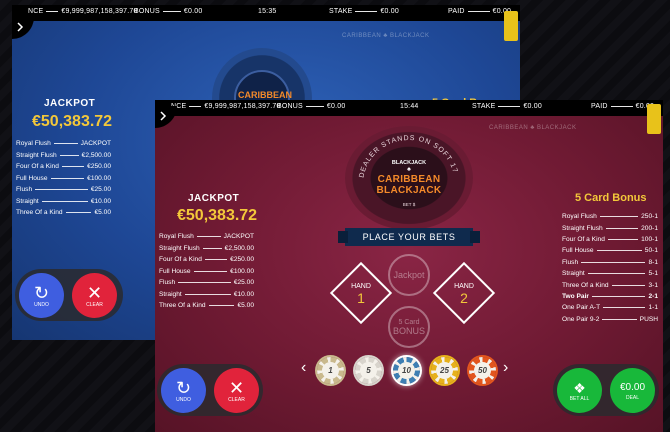 This screenshot has width=670, height=432. What do you see at coordinates (505, 368) in the screenshot?
I see `chip-next-arrow-icon: ›` at bounding box center [505, 368].